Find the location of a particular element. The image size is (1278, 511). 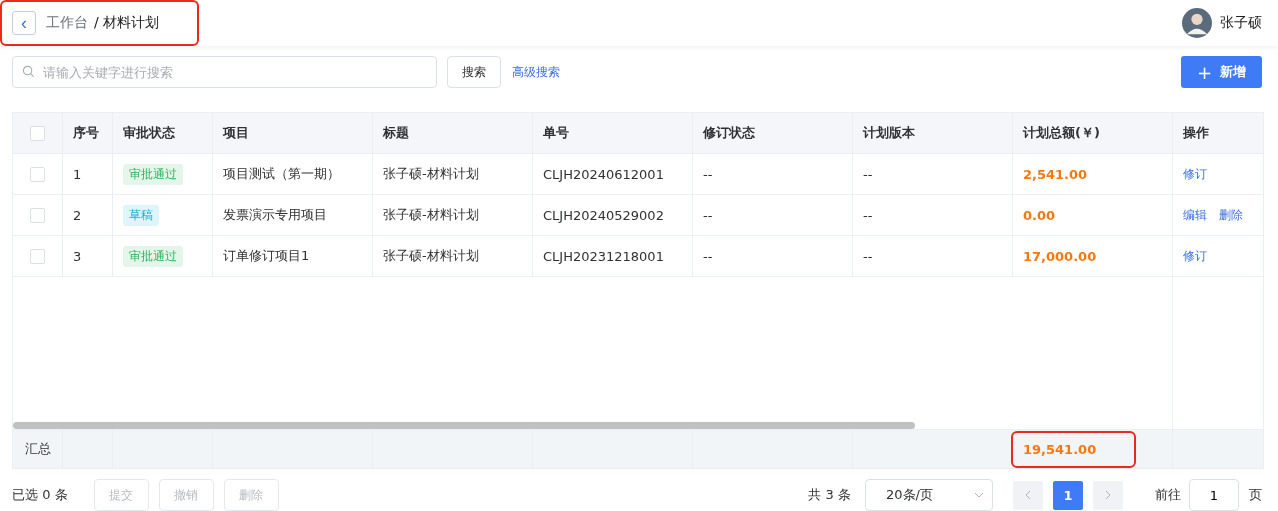

add-button: + 新增 is located at coordinates (1221, 72).